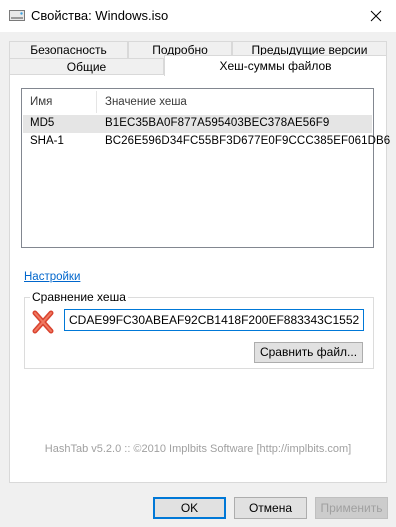  What do you see at coordinates (47, 141) in the screenshot?
I see `hash-name: SHA-1` at bounding box center [47, 141].